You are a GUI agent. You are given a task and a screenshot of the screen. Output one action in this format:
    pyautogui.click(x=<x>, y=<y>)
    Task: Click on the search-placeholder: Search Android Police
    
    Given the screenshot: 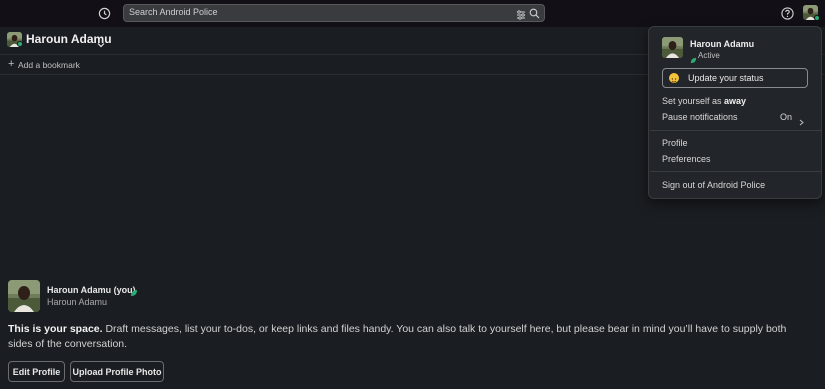 What is the action you would take?
    pyautogui.click(x=173, y=12)
    